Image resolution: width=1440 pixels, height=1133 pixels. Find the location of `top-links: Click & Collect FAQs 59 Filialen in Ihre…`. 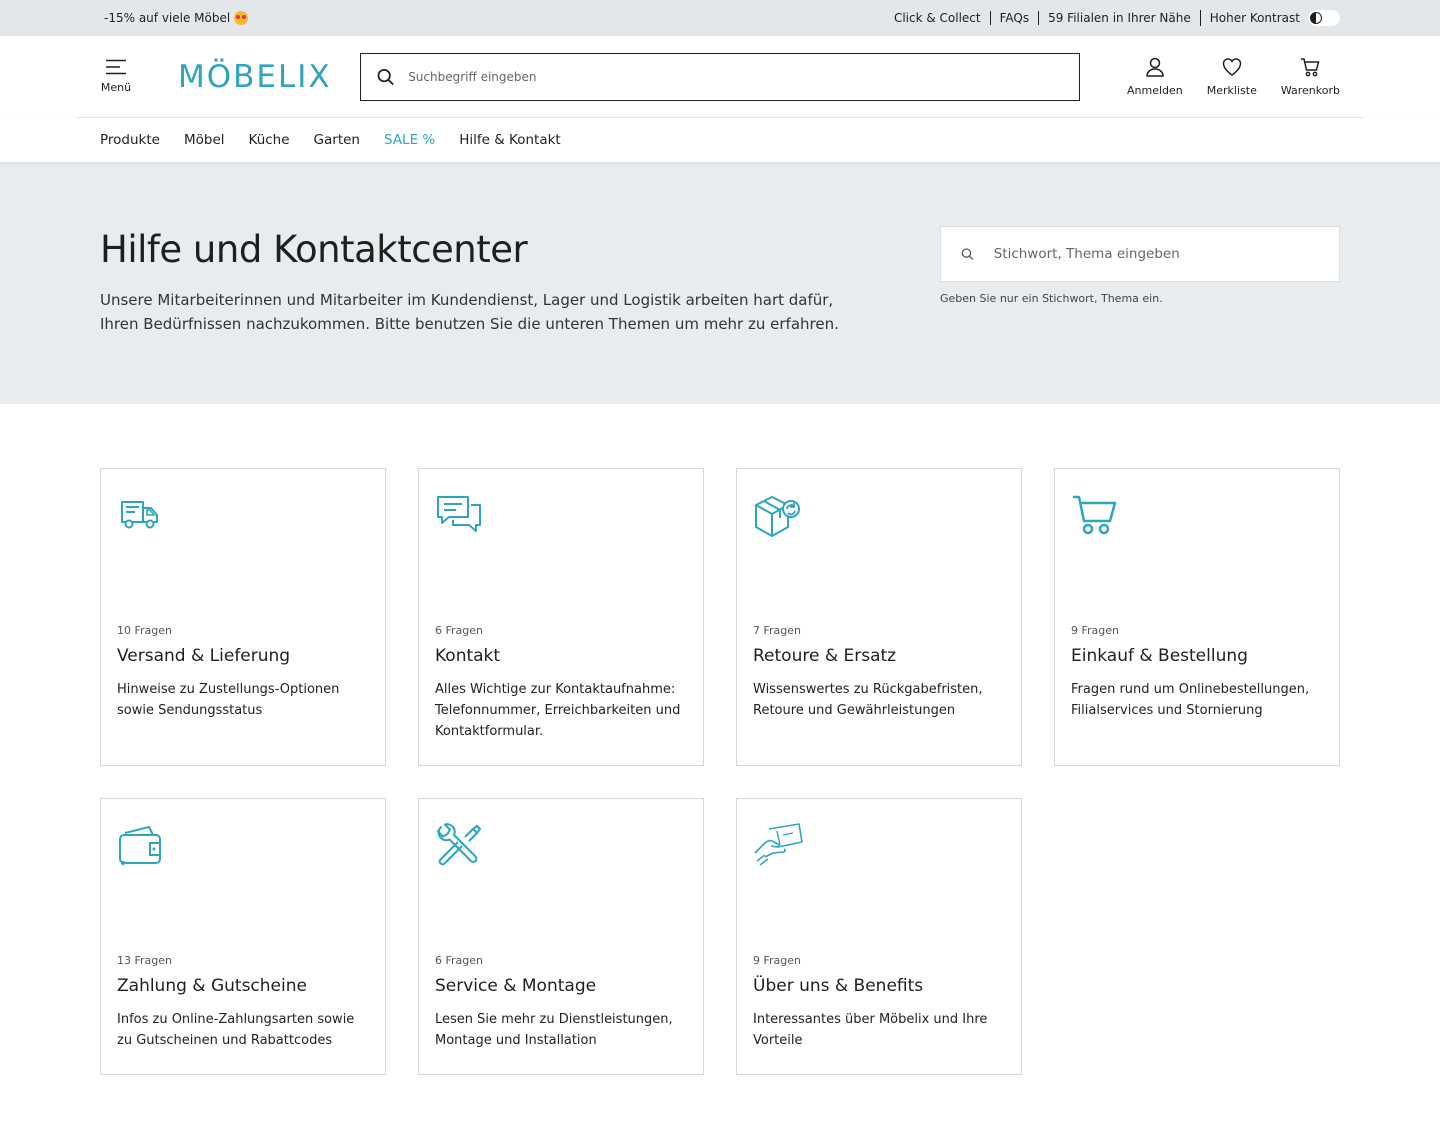

top-links: Click & Collect FAQs 59 Filialen in Ihre… is located at coordinates (1112, 18).